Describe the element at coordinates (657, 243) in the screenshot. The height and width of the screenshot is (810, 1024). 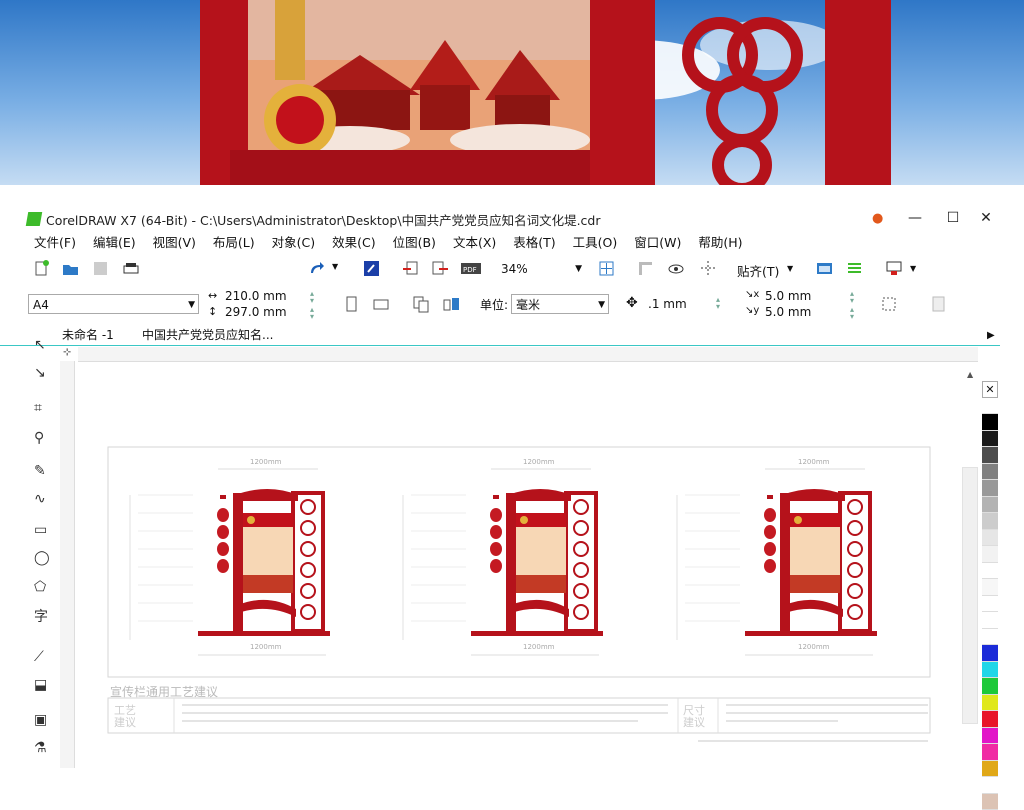
I see `menu-window: 窗口(W)` at that location.